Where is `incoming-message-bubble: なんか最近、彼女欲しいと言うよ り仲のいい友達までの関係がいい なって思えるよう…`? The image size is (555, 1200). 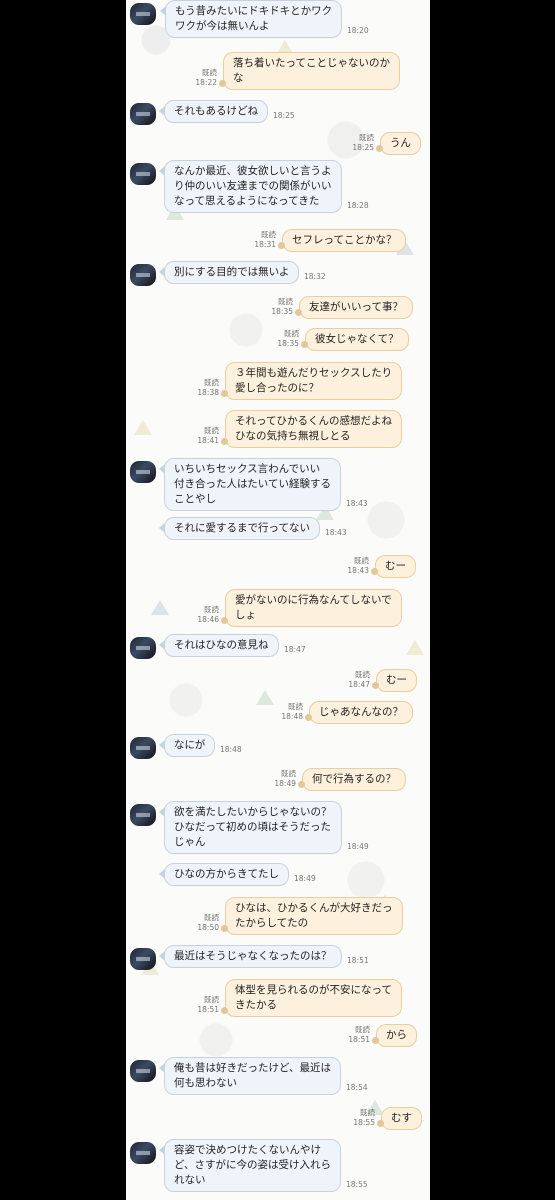 incoming-message-bubble: なんか最近、彼女欲しいと言うよ り仲のいい友達までの関係がいい なって思えるよう… is located at coordinates (253, 186).